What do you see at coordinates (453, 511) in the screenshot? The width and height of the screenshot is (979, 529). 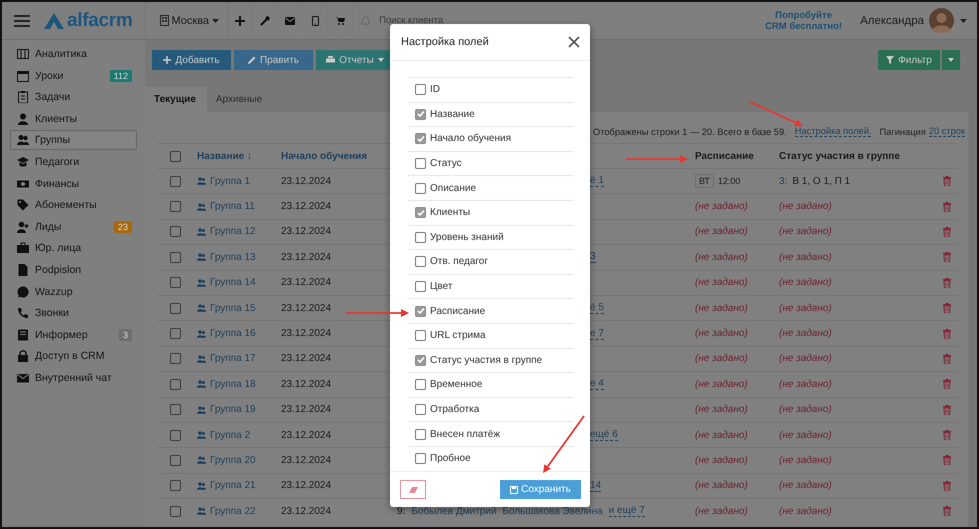 I see `client-link: Бобылев Дмитрий` at bounding box center [453, 511].